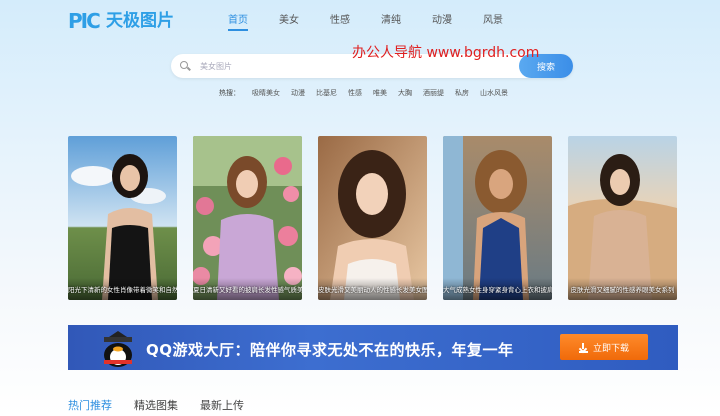  Describe the element at coordinates (156, 405) in the screenshot. I see `tab-featured: 精选图集` at that location.